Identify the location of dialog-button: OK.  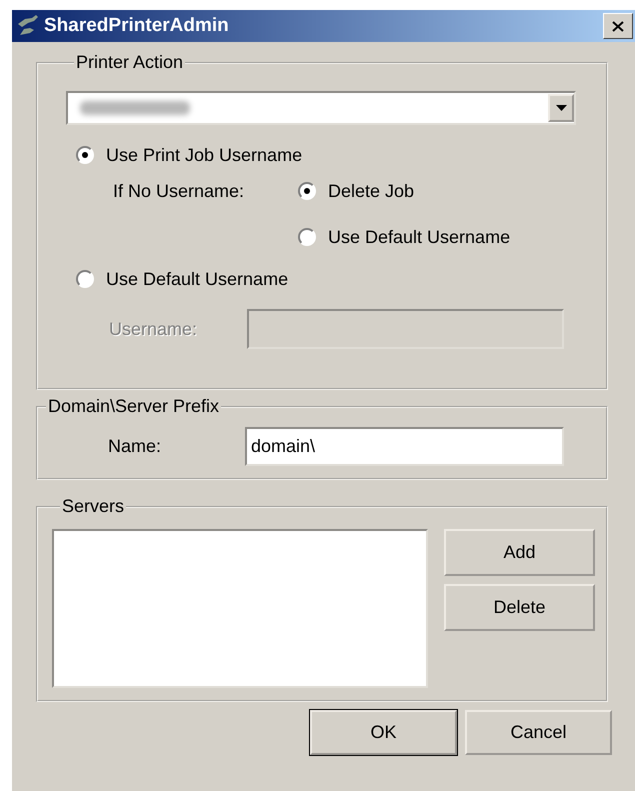
(383, 732).